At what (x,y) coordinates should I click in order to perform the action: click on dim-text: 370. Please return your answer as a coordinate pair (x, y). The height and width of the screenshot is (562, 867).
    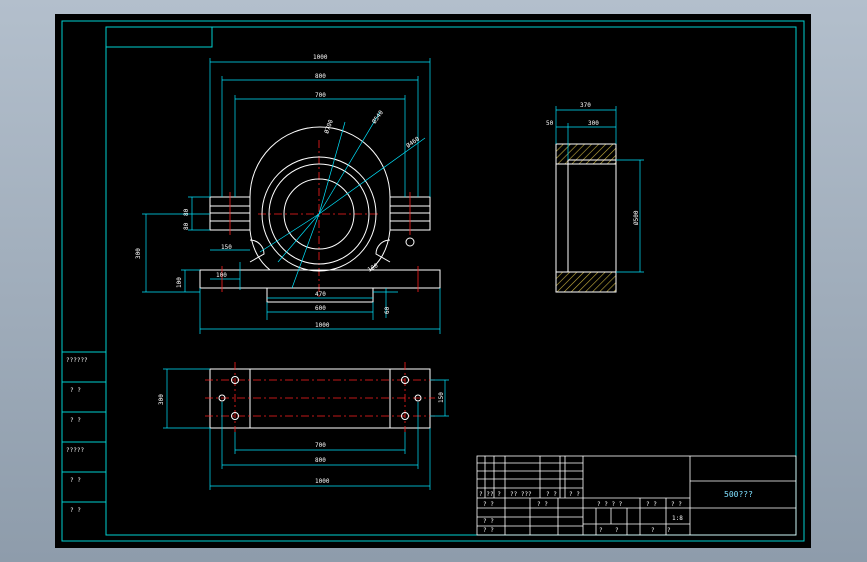
    Looking at the image, I should click on (585, 105).